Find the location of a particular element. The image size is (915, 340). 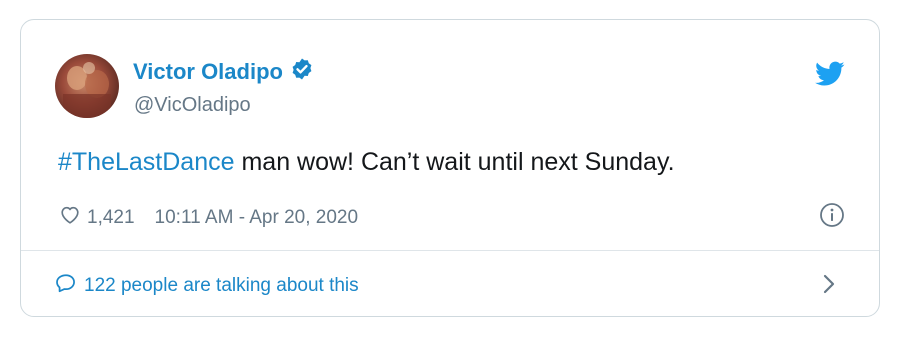

conversation-label: 122 people are talking about this is located at coordinates (221, 285).